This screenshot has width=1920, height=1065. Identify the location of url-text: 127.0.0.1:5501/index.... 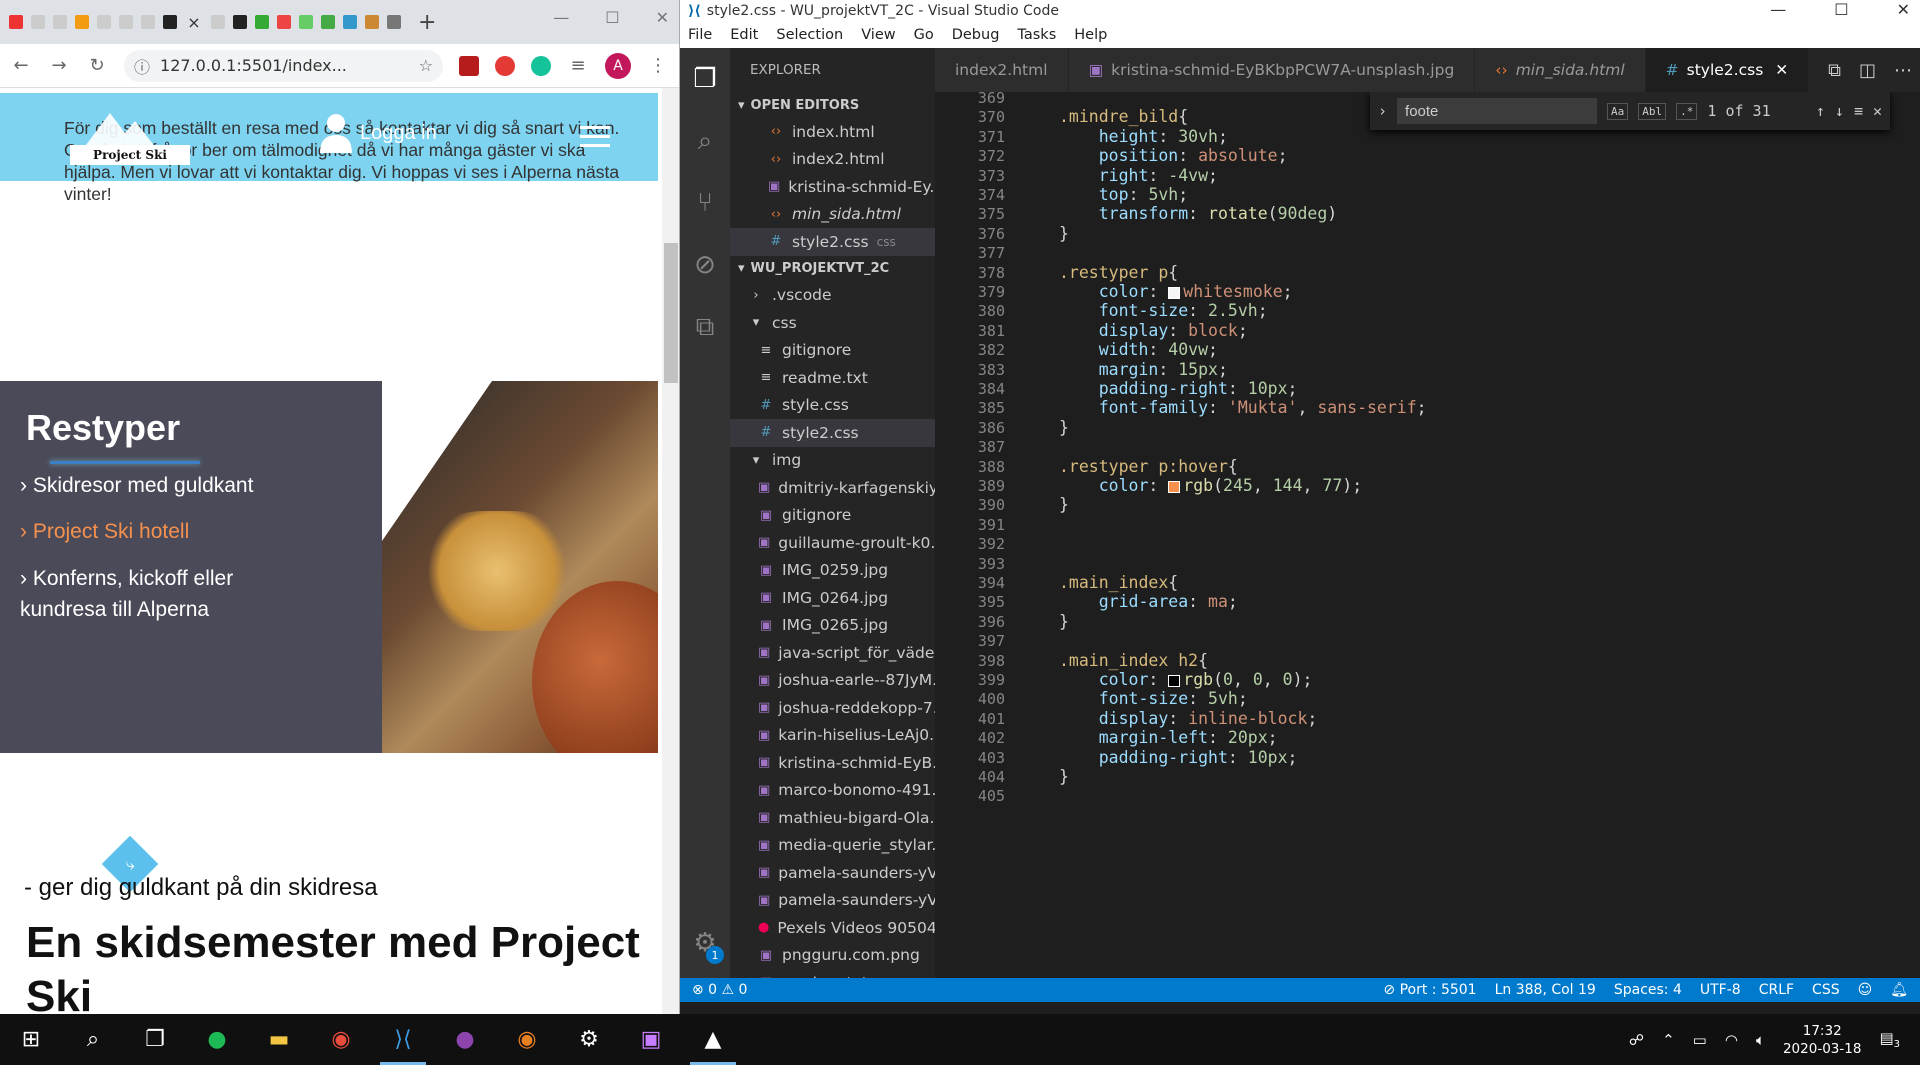
(253, 65).